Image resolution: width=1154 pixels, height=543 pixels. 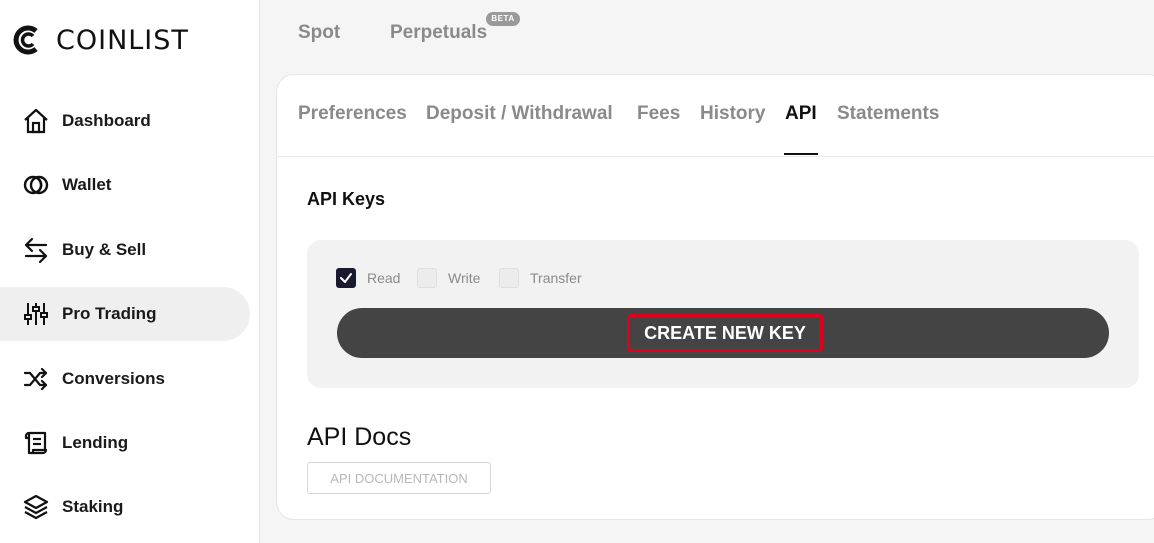 I want to click on sidebar-item-dashboard: Dashboard, so click(x=125, y=121).